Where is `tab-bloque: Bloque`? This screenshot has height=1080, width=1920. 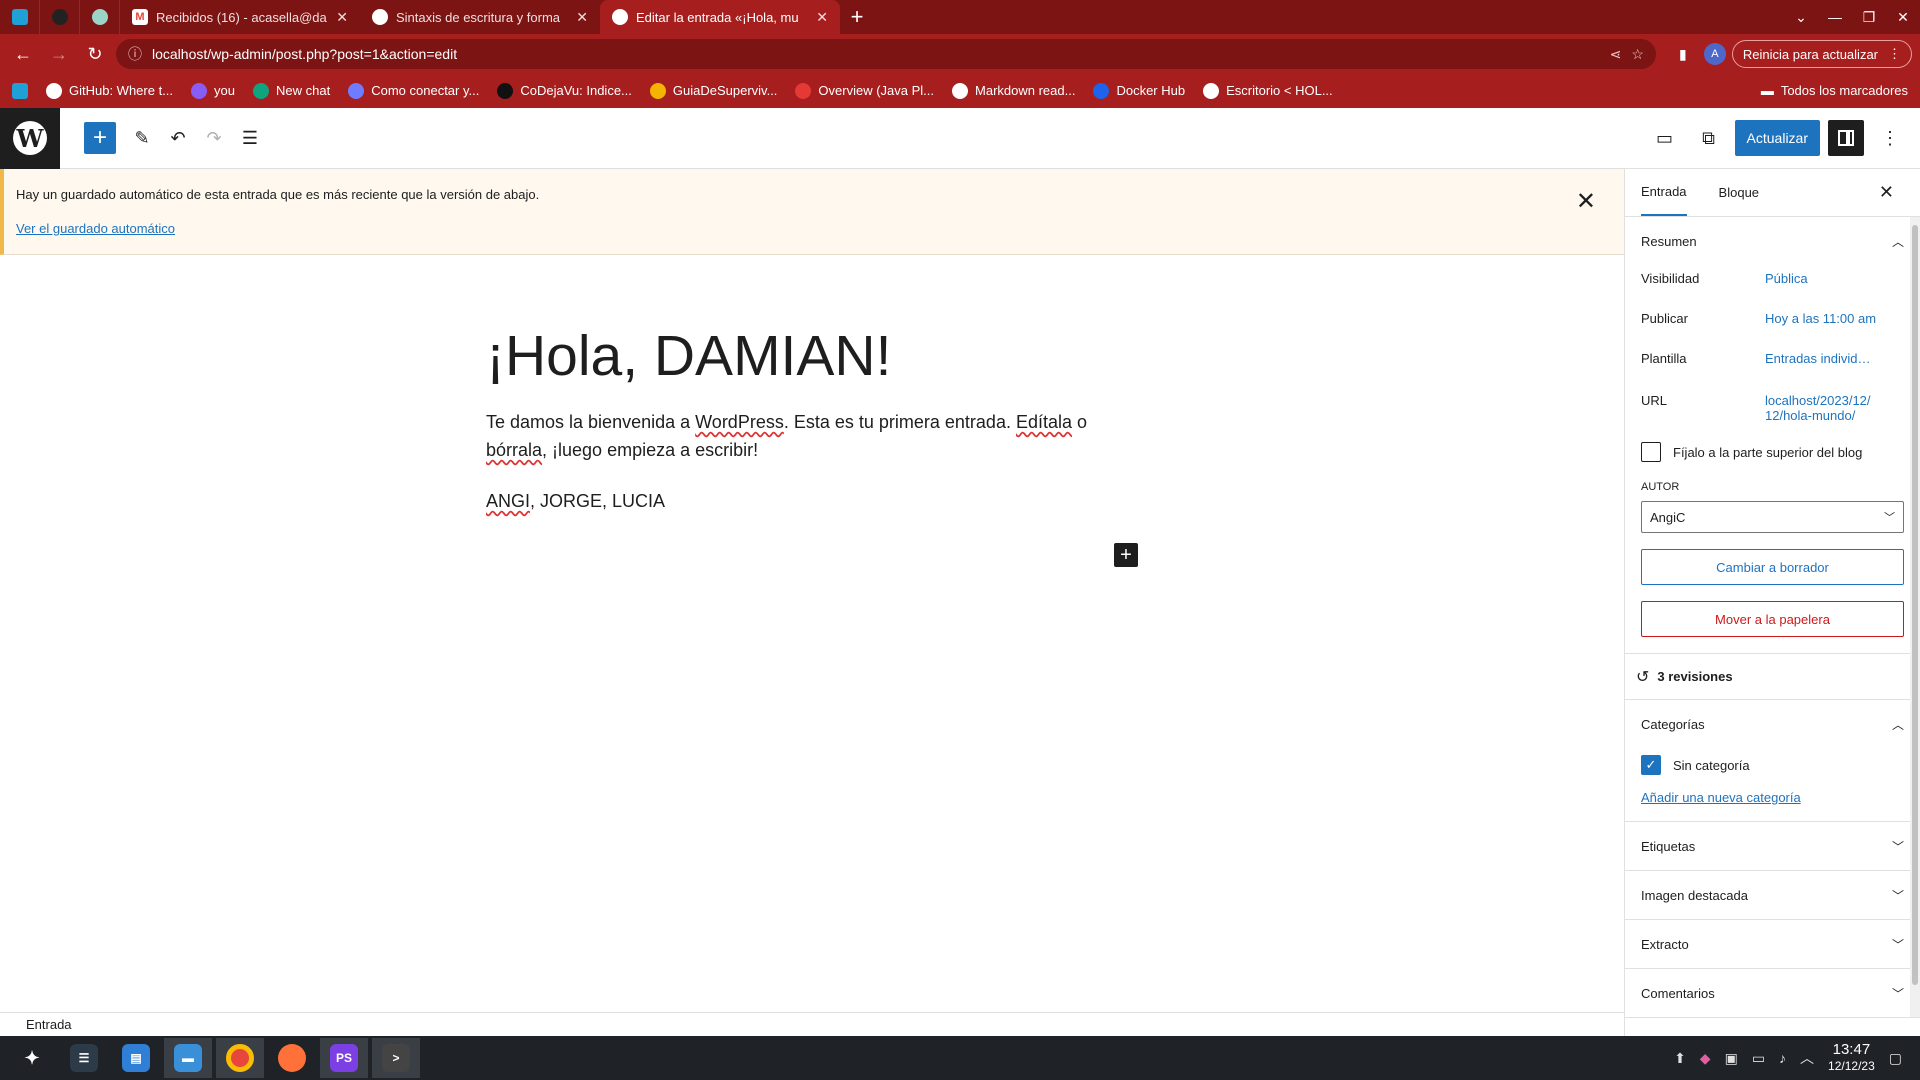 tab-bloque: Bloque is located at coordinates (1739, 192).